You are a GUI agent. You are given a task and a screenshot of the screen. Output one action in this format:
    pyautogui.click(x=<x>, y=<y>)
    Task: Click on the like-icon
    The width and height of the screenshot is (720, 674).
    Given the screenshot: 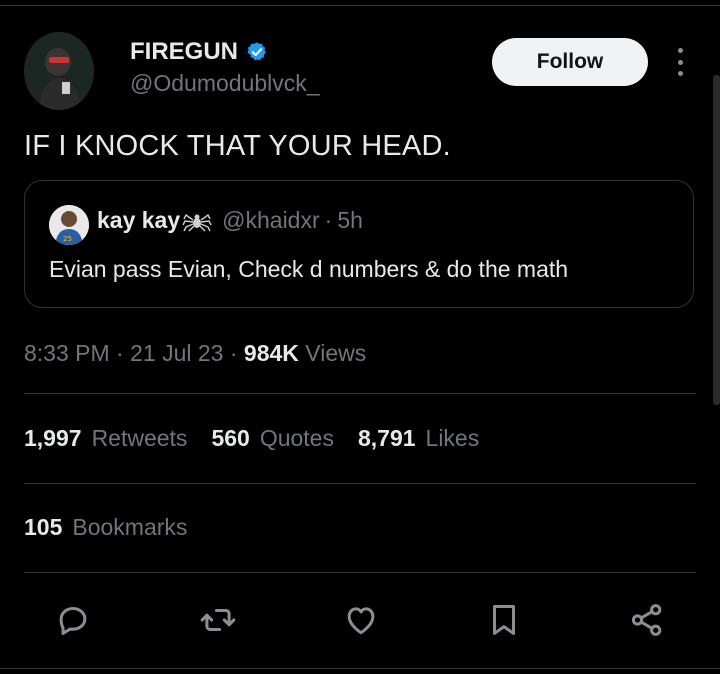 What is the action you would take?
    pyautogui.click(x=361, y=621)
    